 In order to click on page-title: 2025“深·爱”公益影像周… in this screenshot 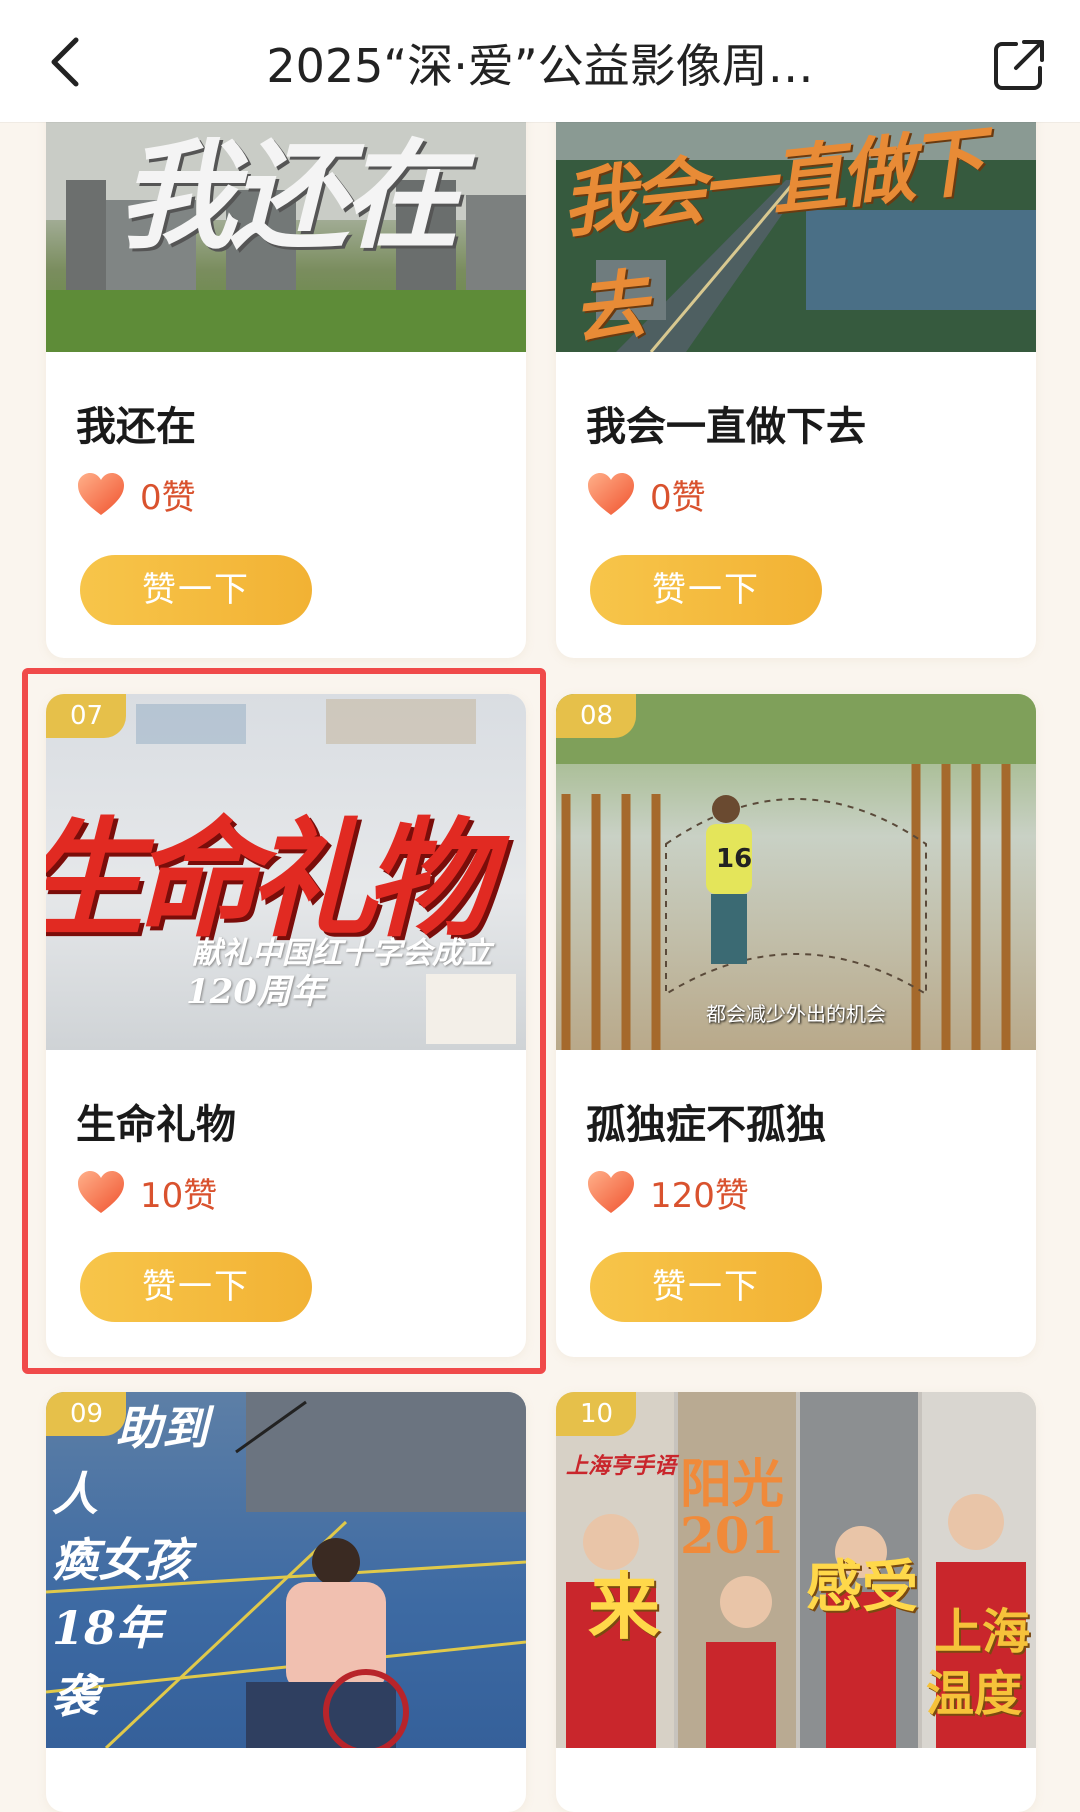, I will do `click(540, 66)`.